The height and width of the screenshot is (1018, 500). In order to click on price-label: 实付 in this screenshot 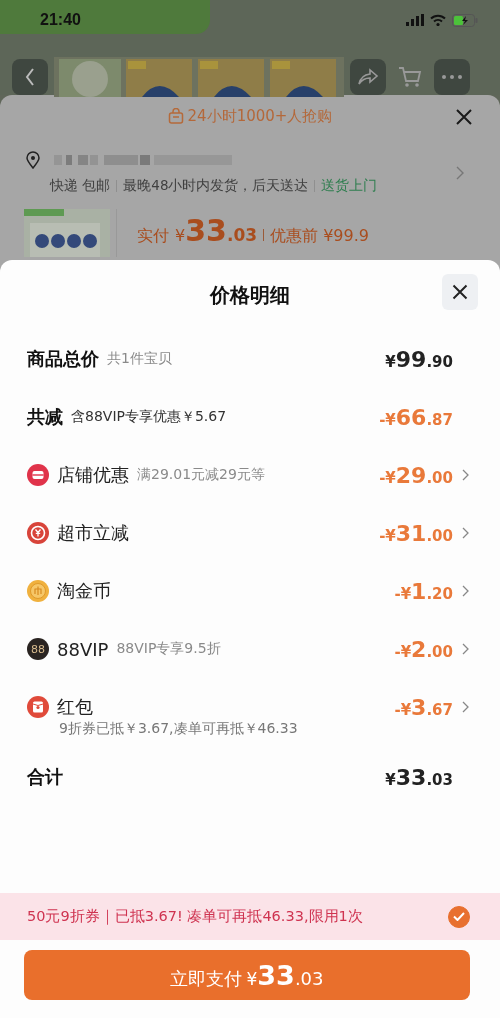, I will do `click(153, 236)`.